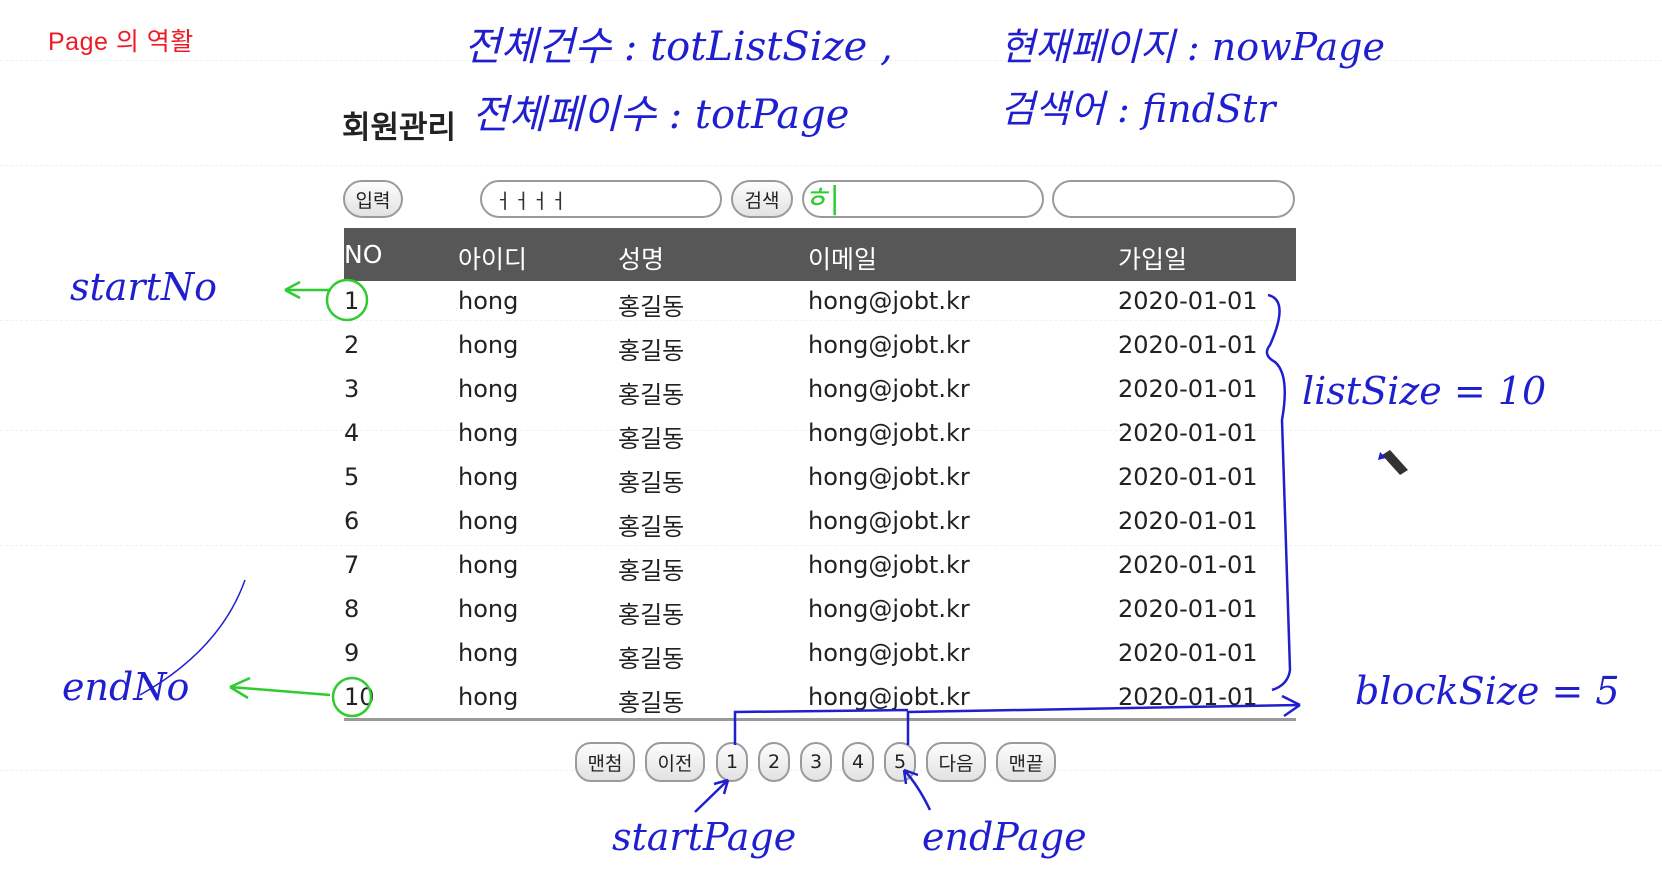  I want to click on cell-no: 1, so click(352, 301).